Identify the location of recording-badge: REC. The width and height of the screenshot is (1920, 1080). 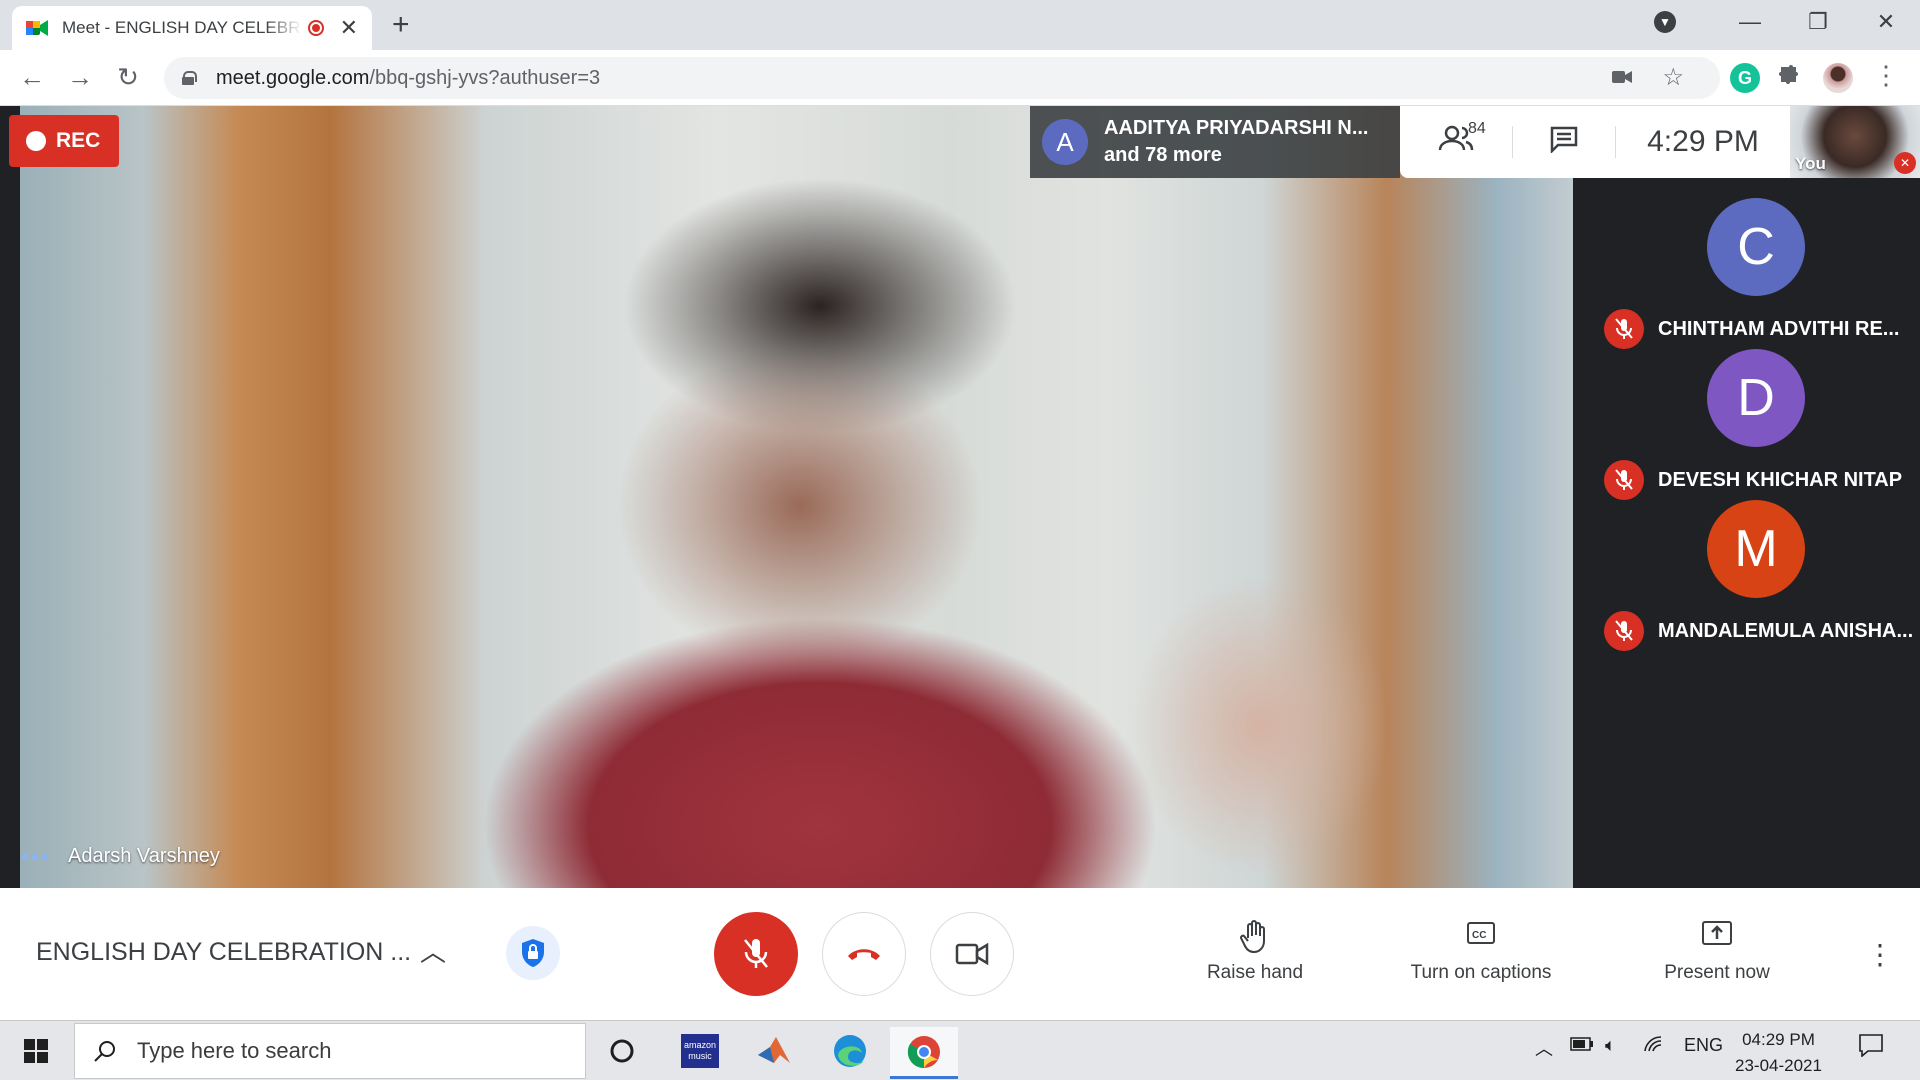
(64, 141).